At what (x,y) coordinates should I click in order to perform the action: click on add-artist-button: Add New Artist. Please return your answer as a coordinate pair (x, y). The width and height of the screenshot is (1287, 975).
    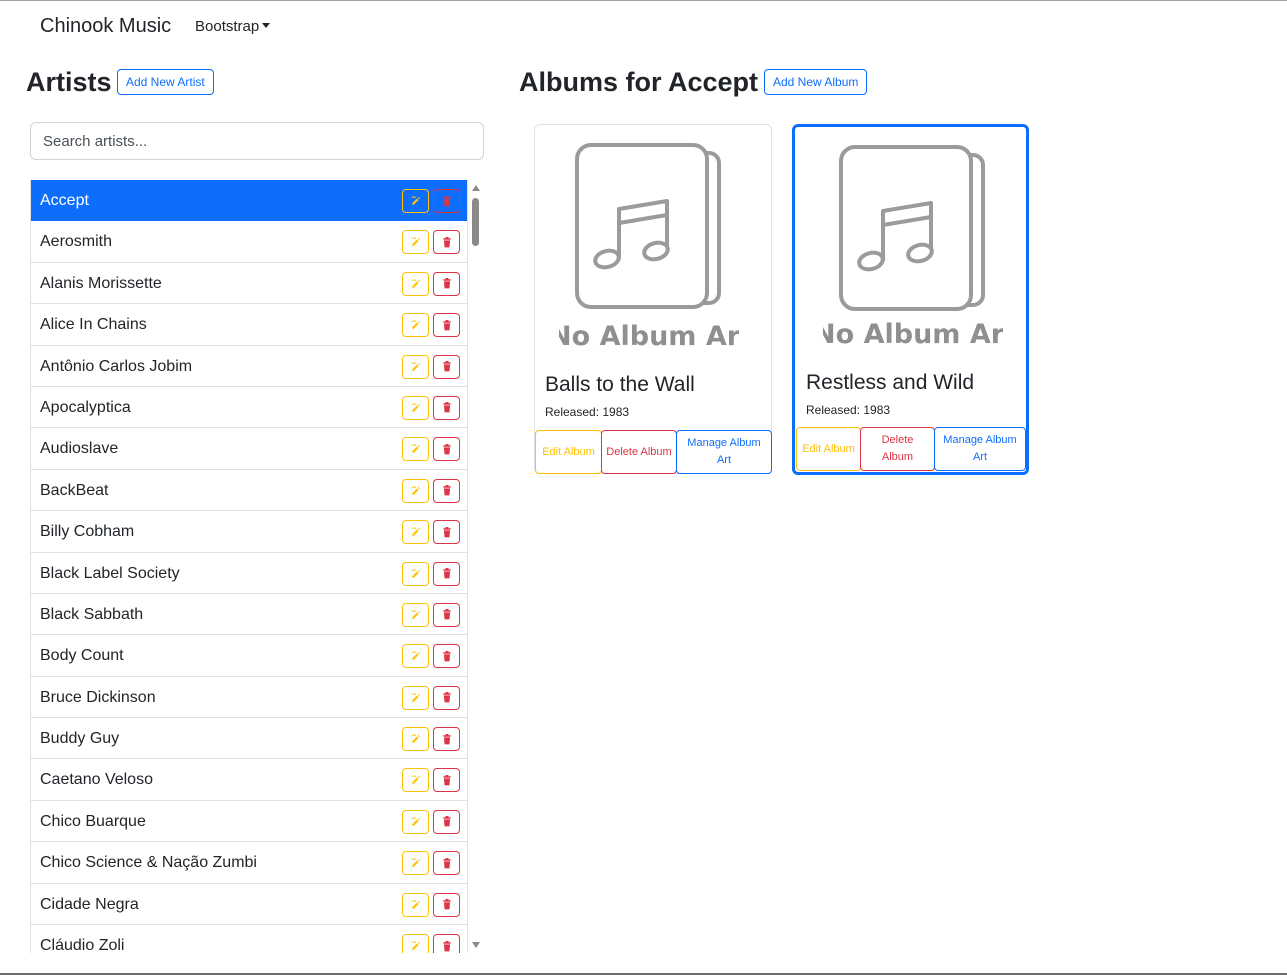
    Looking at the image, I should click on (165, 82).